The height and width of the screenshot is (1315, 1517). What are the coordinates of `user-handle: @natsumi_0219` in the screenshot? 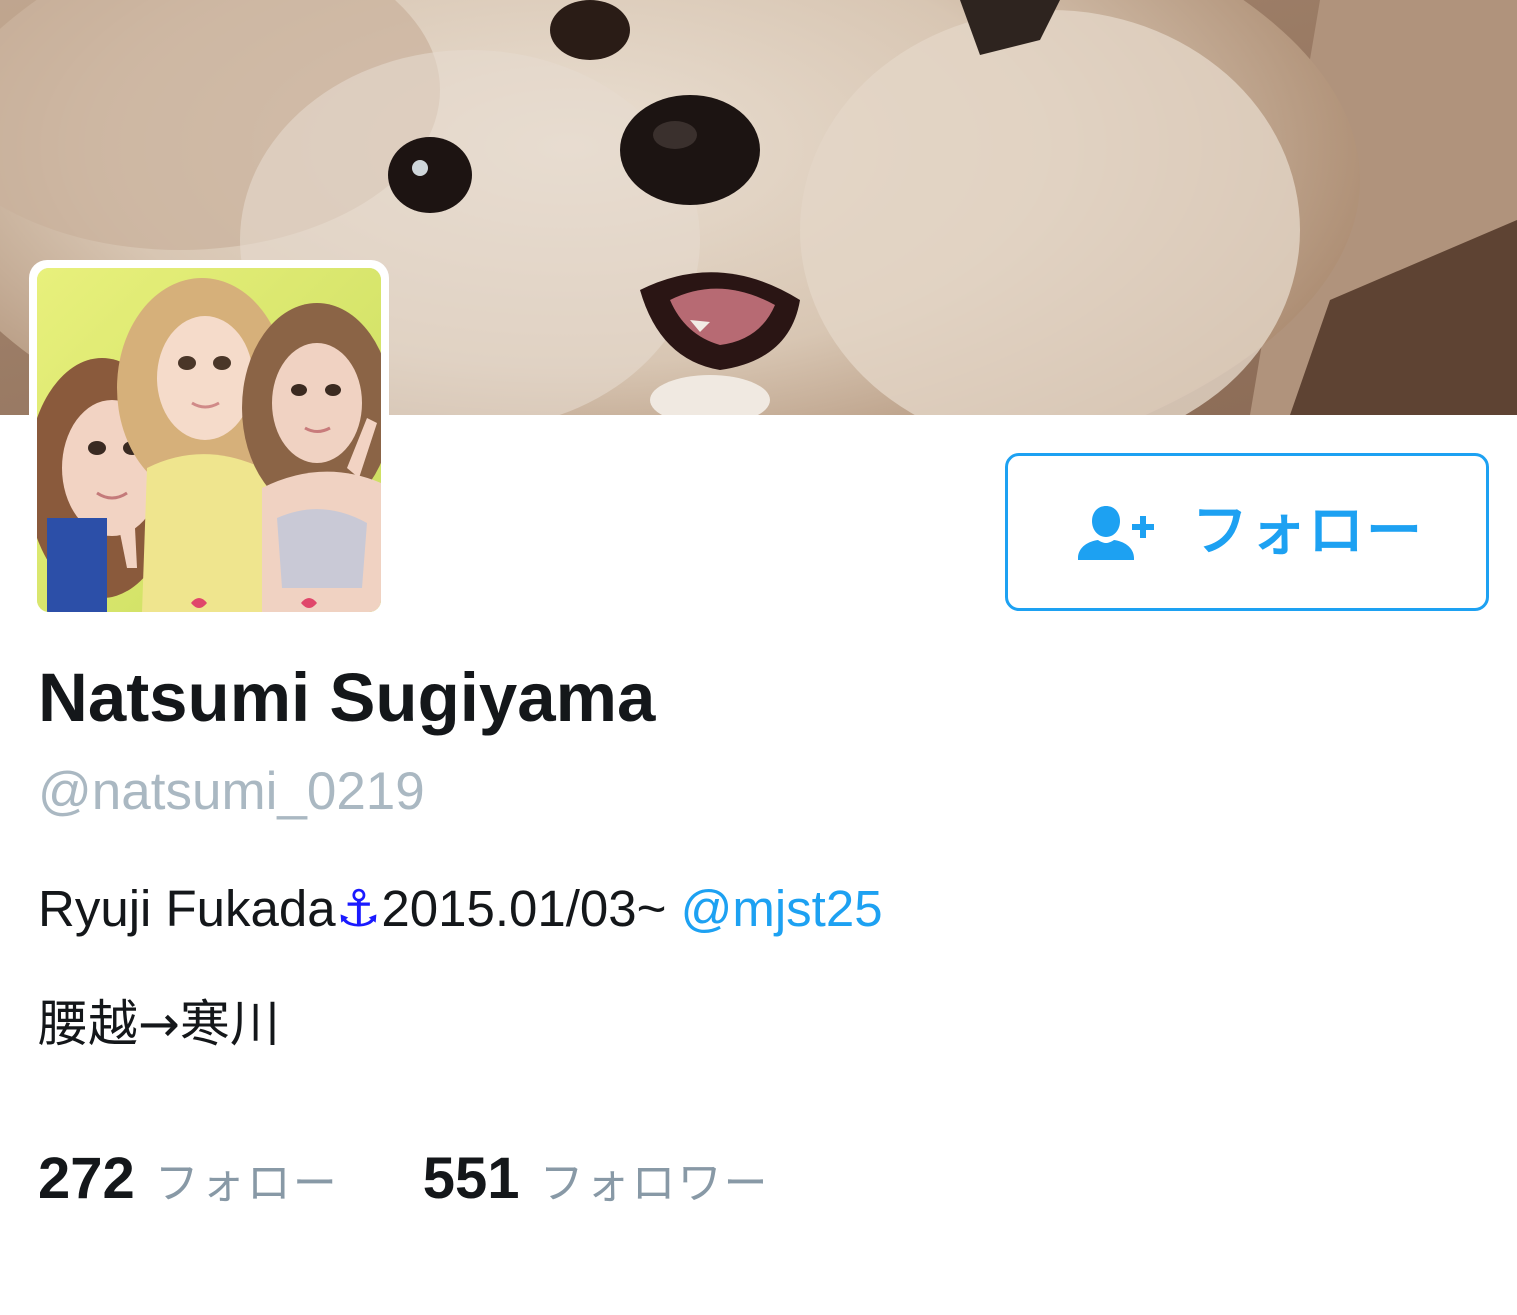 It's located at (231, 792).